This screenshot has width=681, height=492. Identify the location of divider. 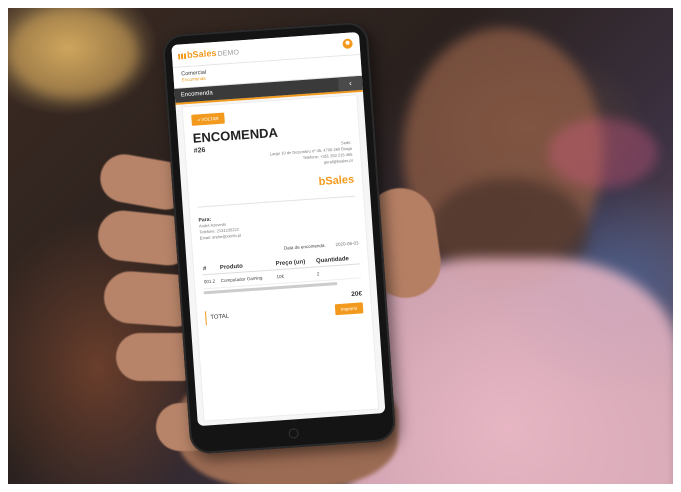
(276, 201).